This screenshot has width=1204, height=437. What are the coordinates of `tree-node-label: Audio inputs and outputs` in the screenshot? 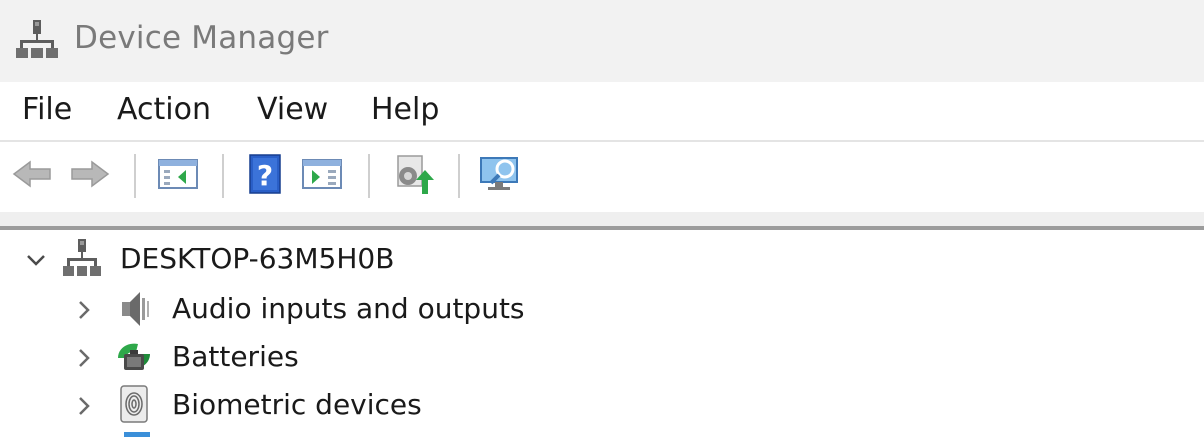 It's located at (348, 308).